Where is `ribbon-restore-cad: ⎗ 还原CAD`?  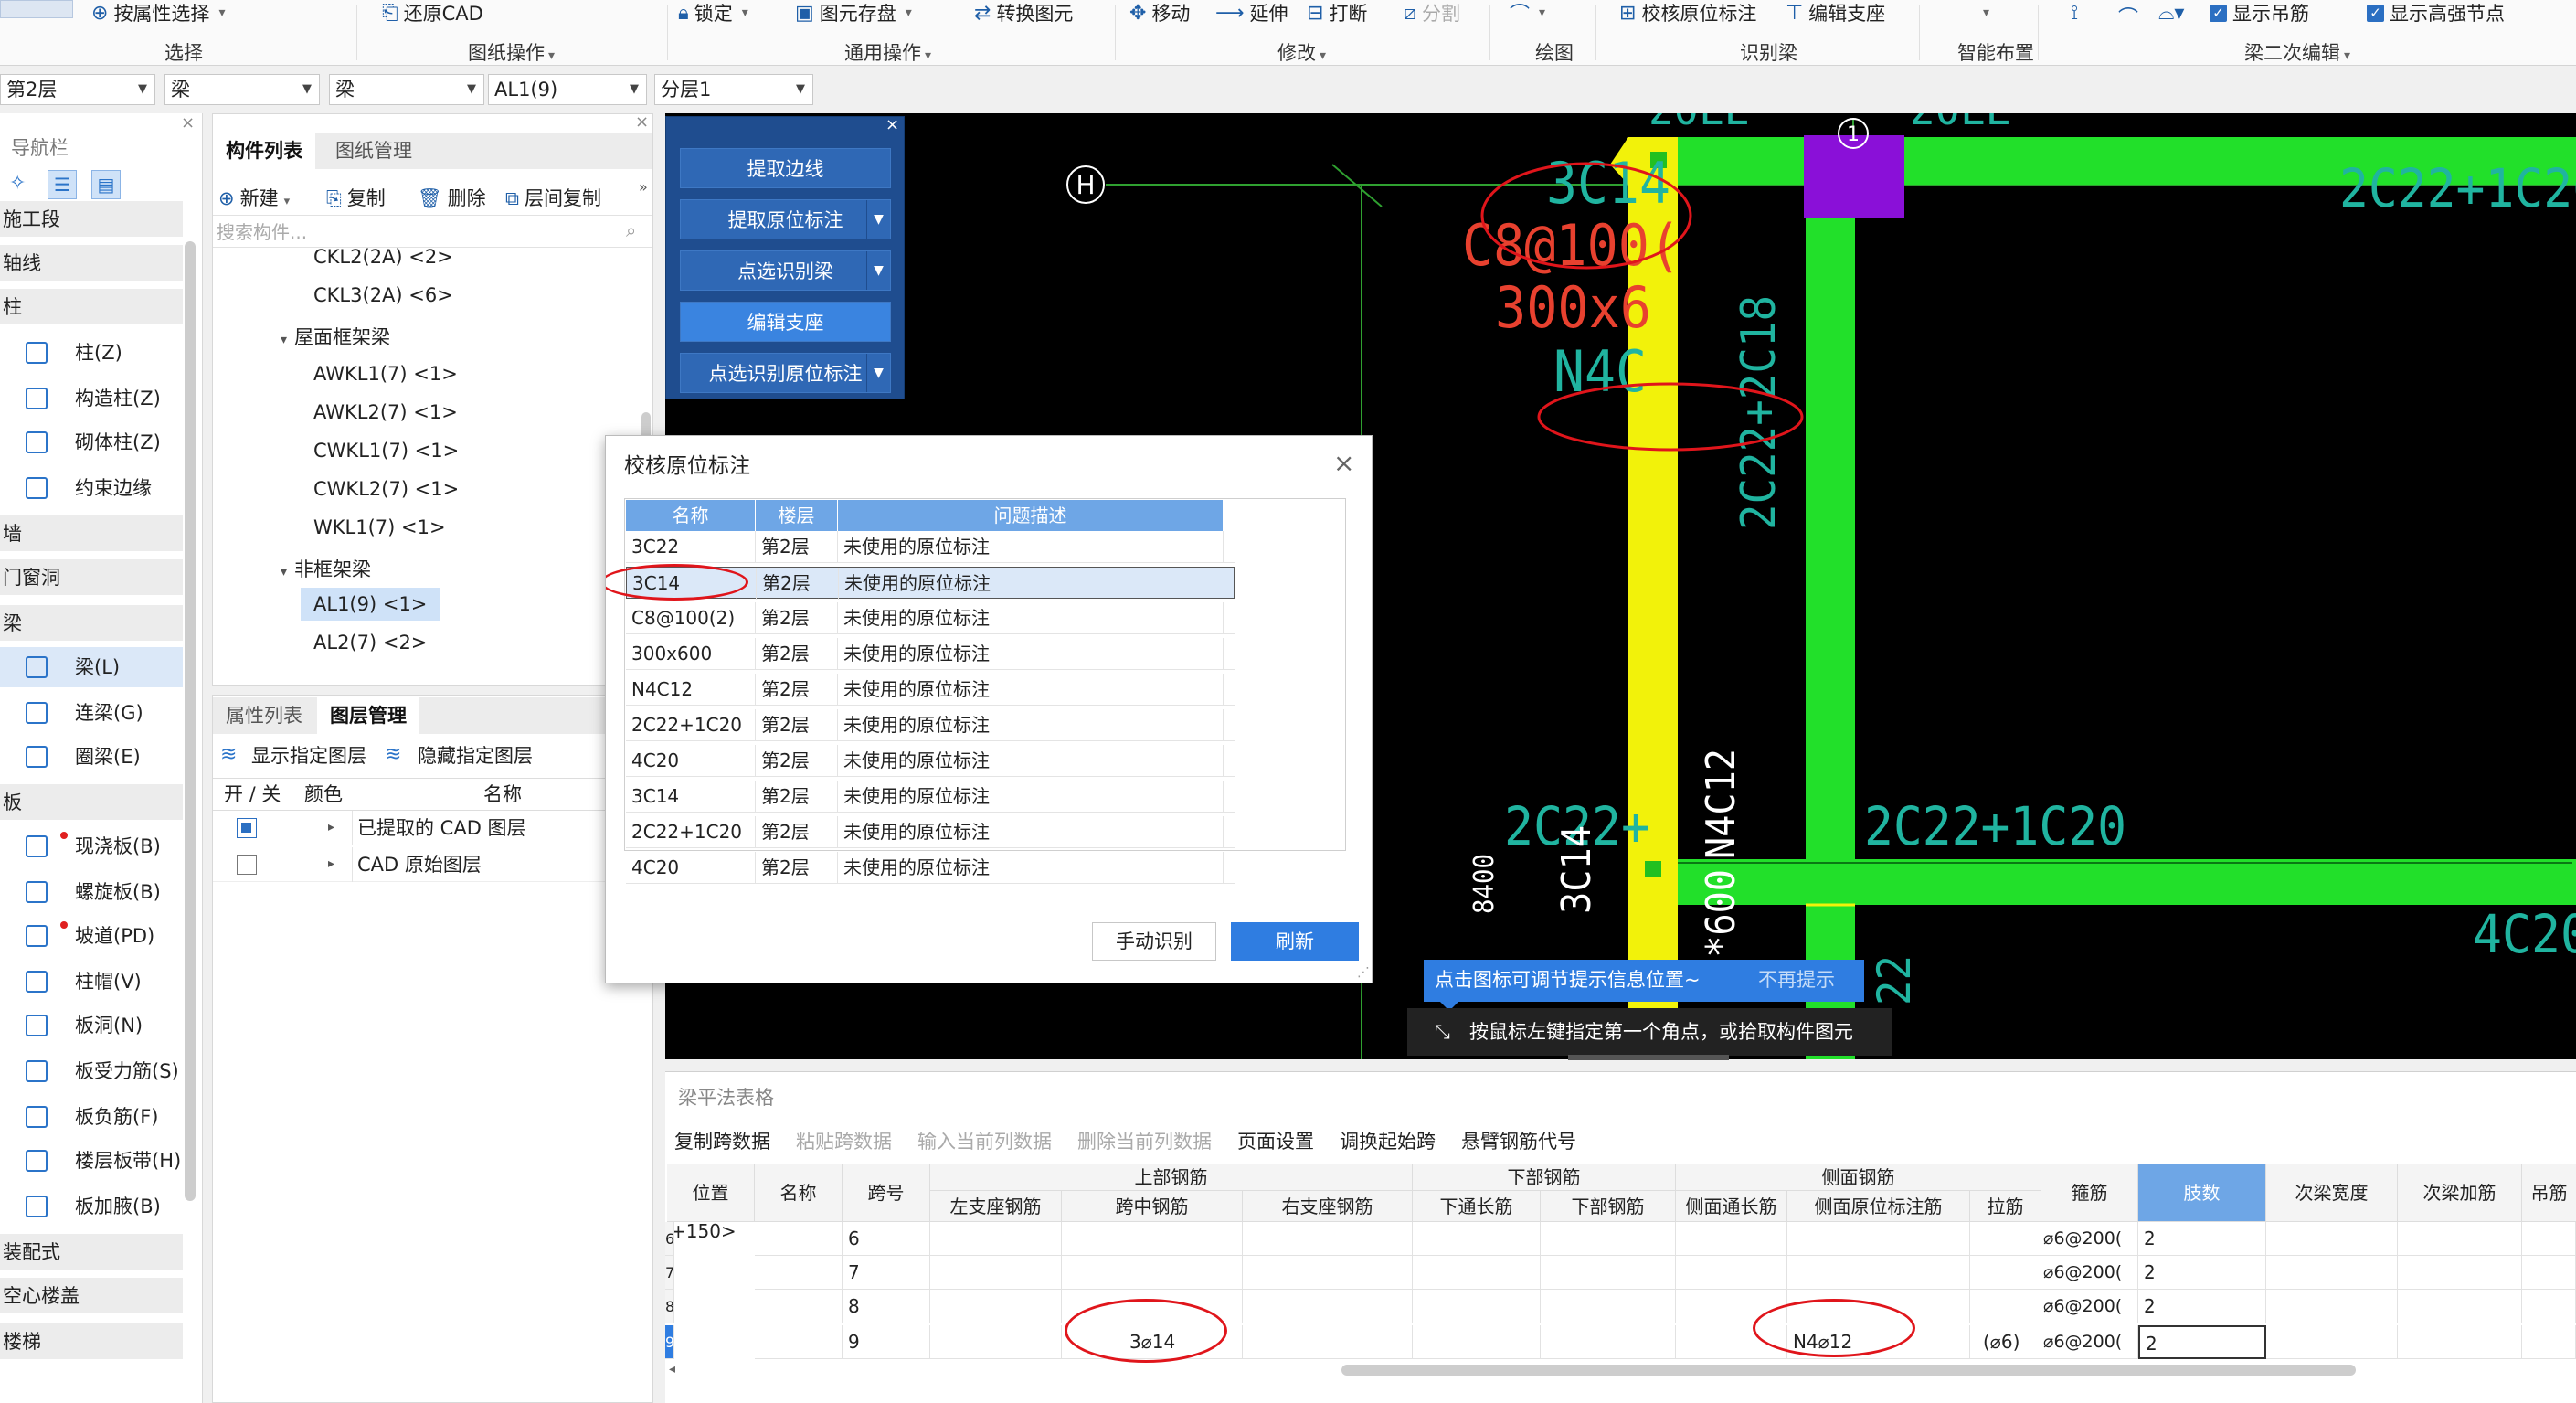
ribbon-restore-cad: ⎗ 还原CAD is located at coordinates (432, 14).